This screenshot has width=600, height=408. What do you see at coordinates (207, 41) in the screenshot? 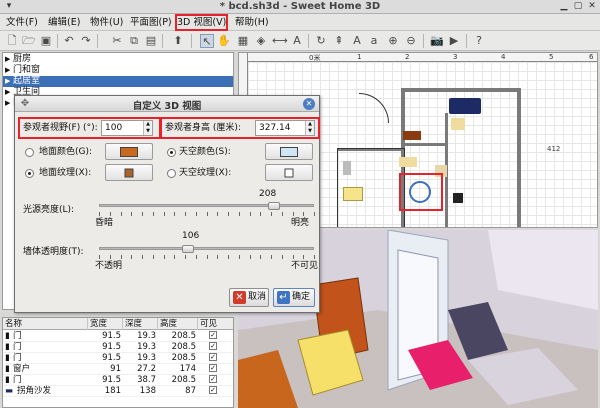
I see `select-mode-icon: ↖` at bounding box center [207, 41].